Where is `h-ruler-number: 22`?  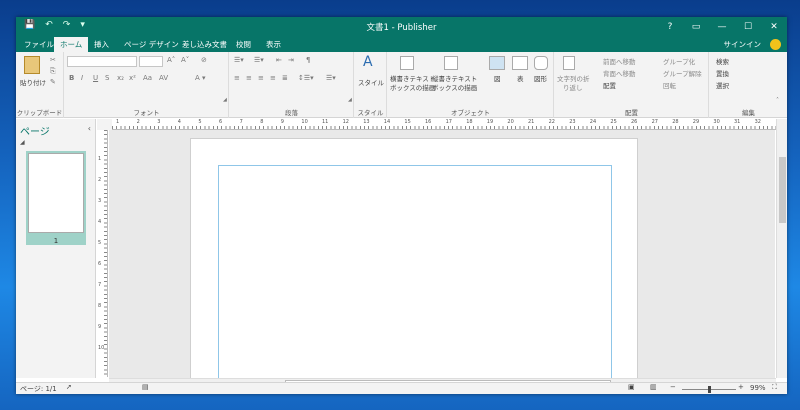
h-ruler-number: 22 is located at coordinates (551, 122).